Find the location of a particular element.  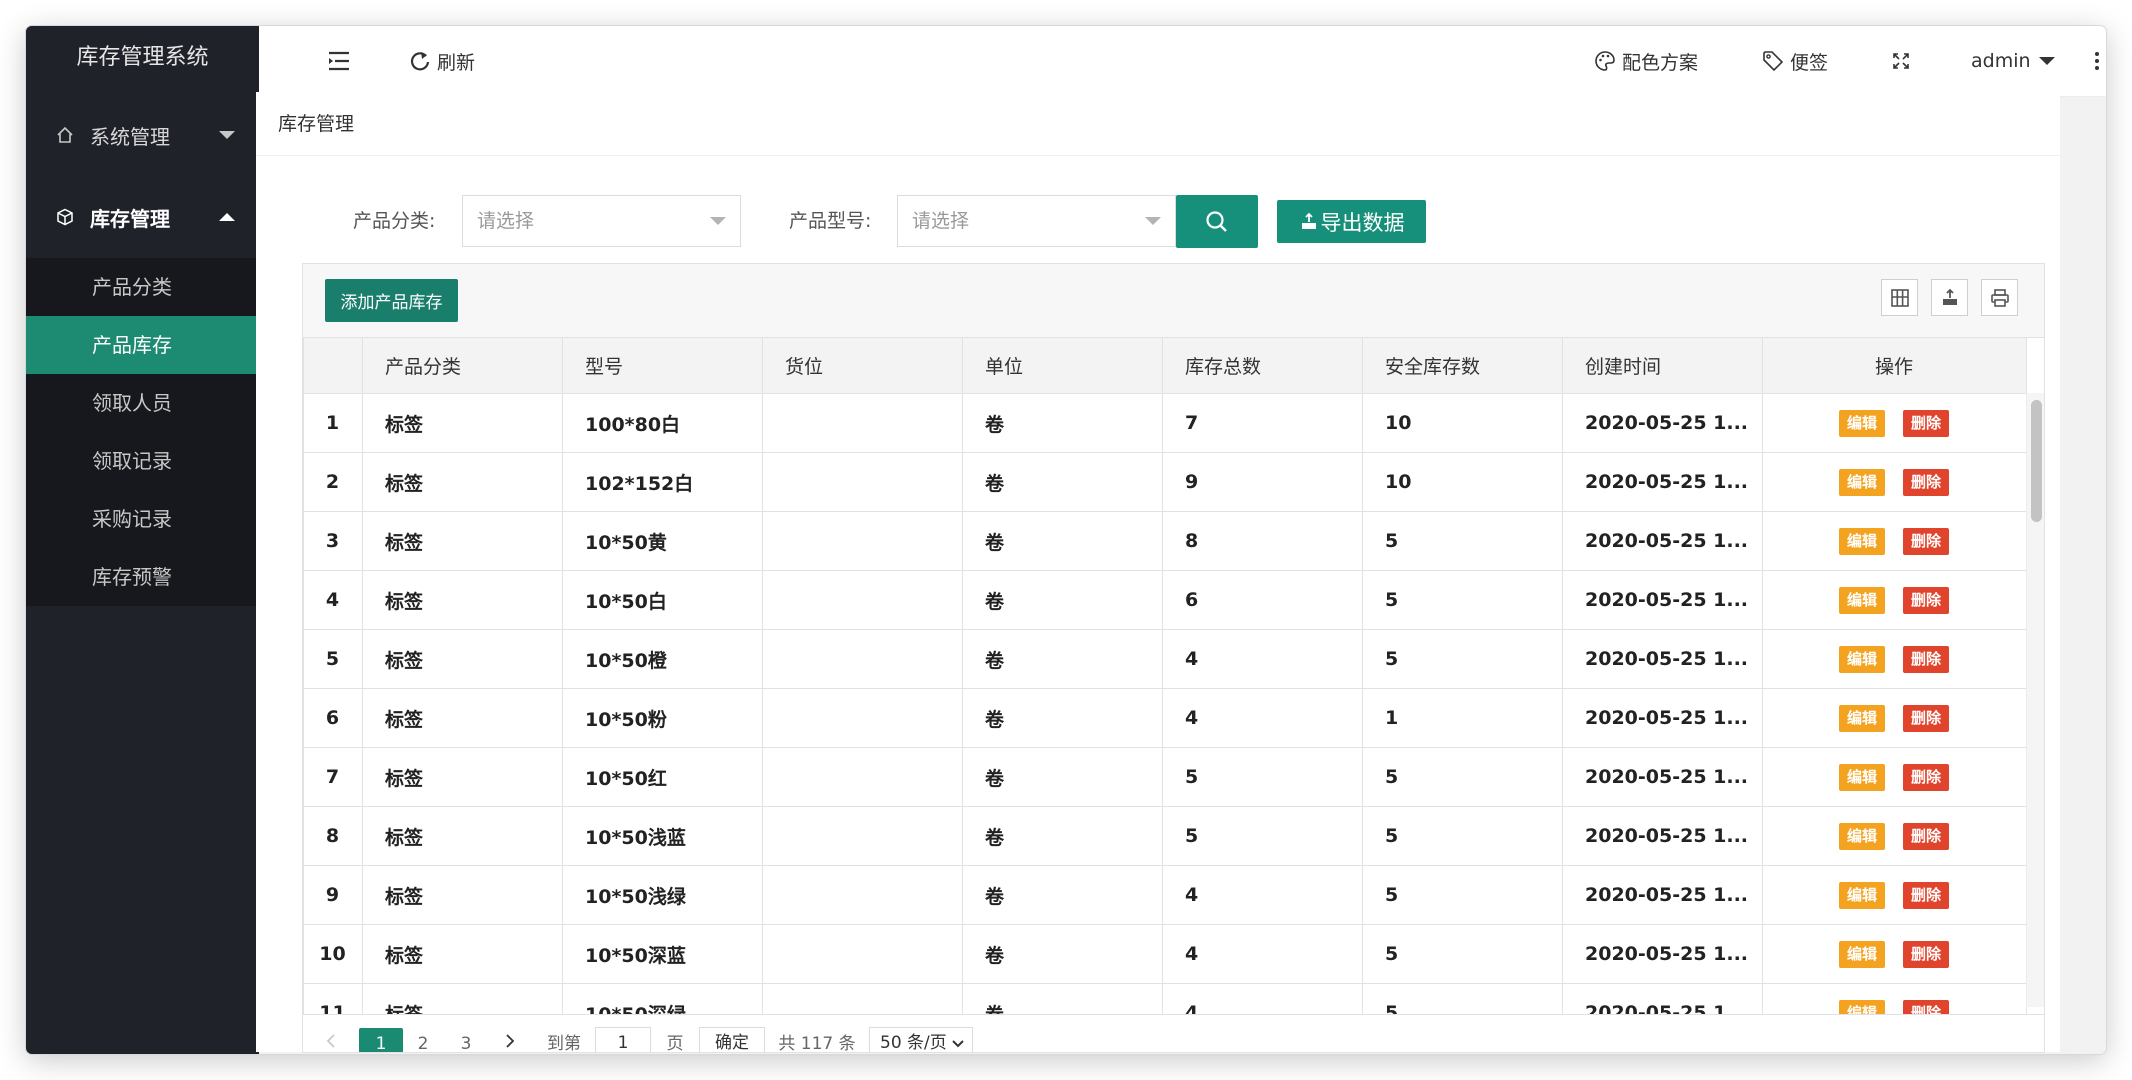

nav-group-inventory: 库存管理 is located at coordinates (142, 217).